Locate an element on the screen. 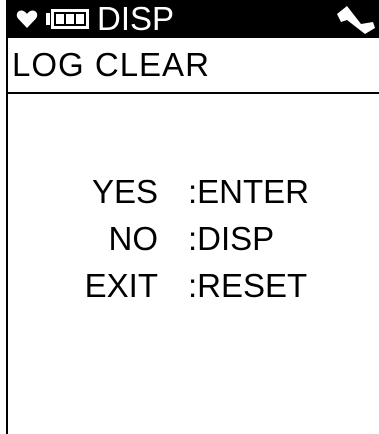 This screenshot has height=434, width=379. option-no: NO :DISP is located at coordinates (189, 238).